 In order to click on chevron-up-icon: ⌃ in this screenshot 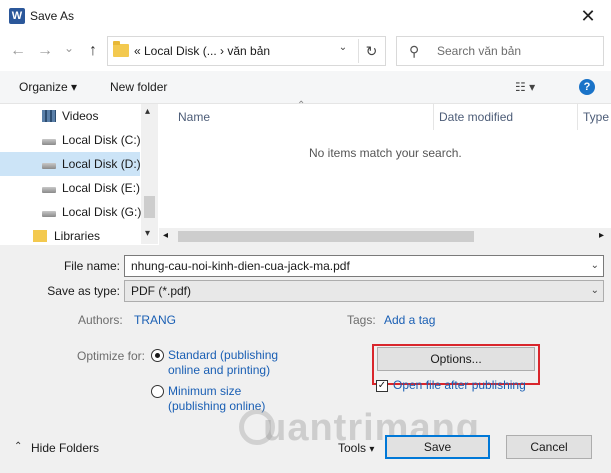, I will do `click(18, 446)`.